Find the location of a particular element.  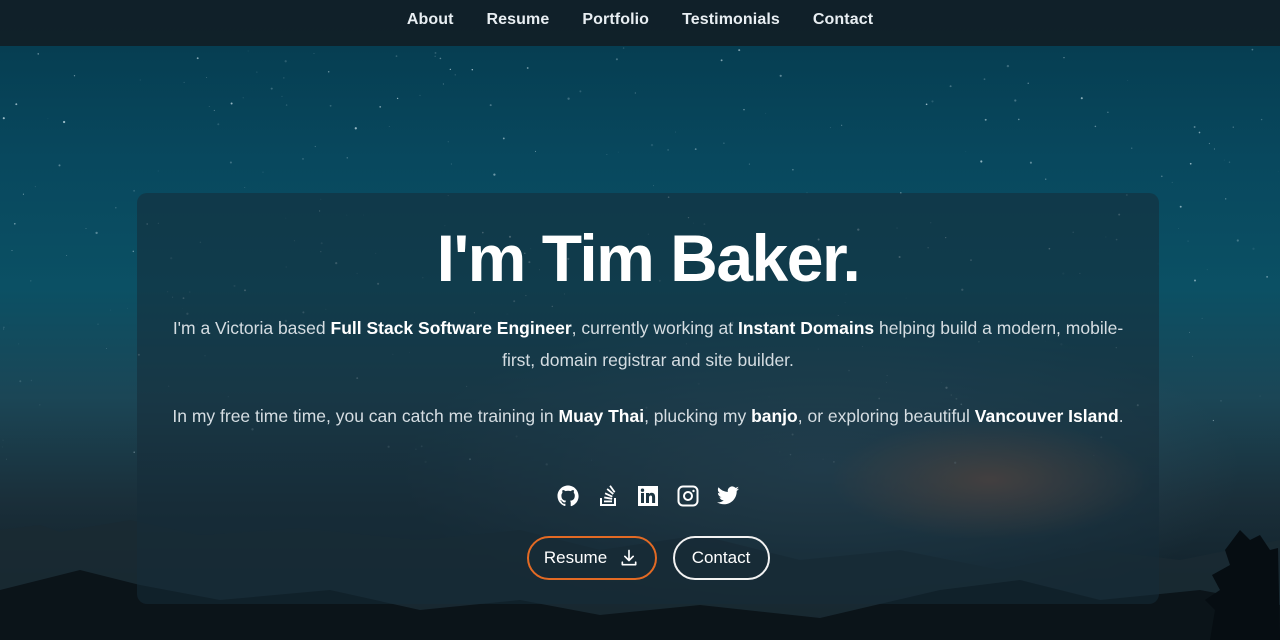

linkedin-icon is located at coordinates (648, 496).